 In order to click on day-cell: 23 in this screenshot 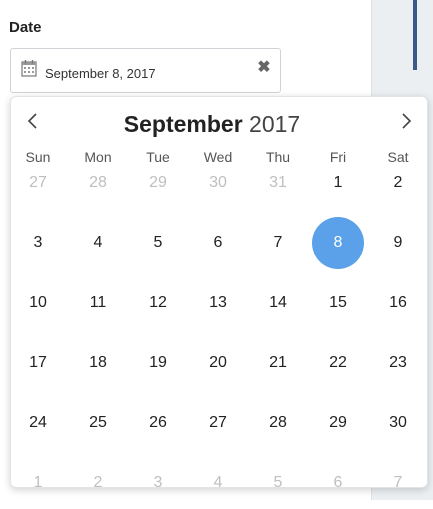, I will do `click(398, 363)`.